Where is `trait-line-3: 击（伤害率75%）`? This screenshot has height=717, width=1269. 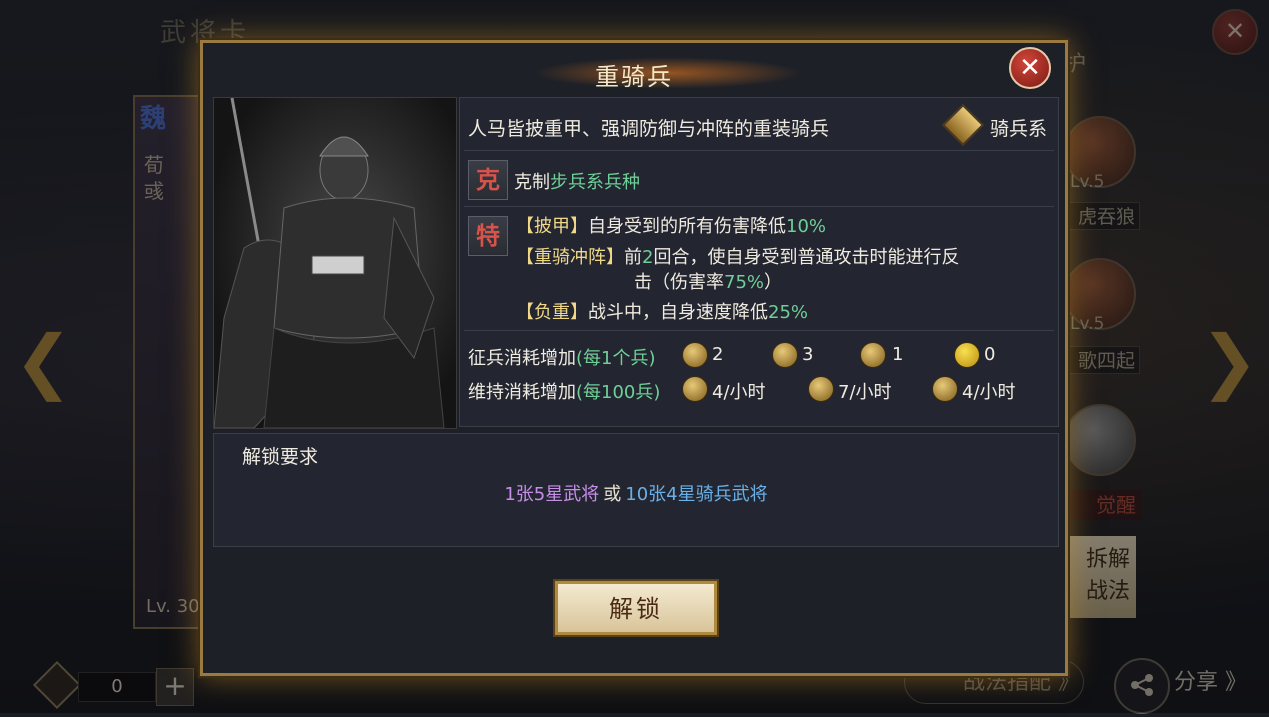 trait-line-3: 击（伤害率75%） is located at coordinates (708, 281).